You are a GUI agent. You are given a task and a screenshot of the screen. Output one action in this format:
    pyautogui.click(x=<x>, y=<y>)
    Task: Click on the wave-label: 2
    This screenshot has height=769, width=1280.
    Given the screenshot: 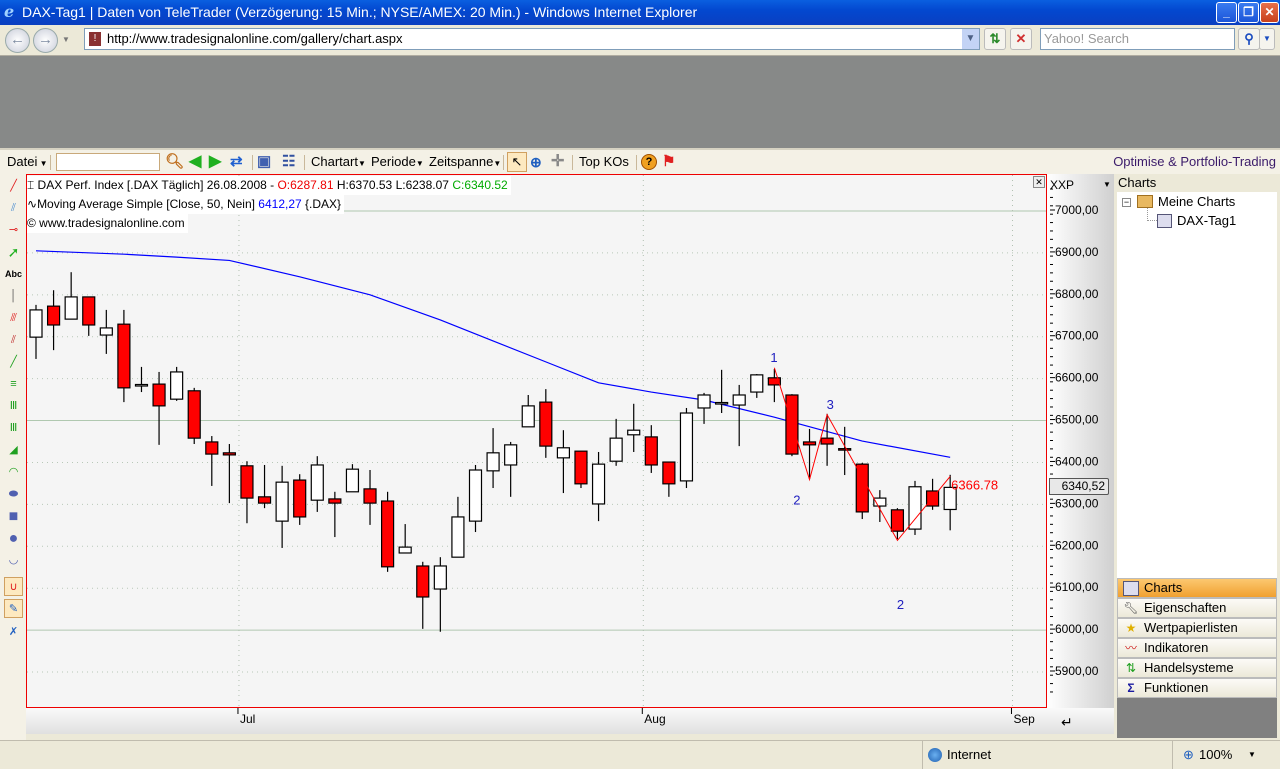 What is the action you would take?
    pyautogui.click(x=900, y=604)
    